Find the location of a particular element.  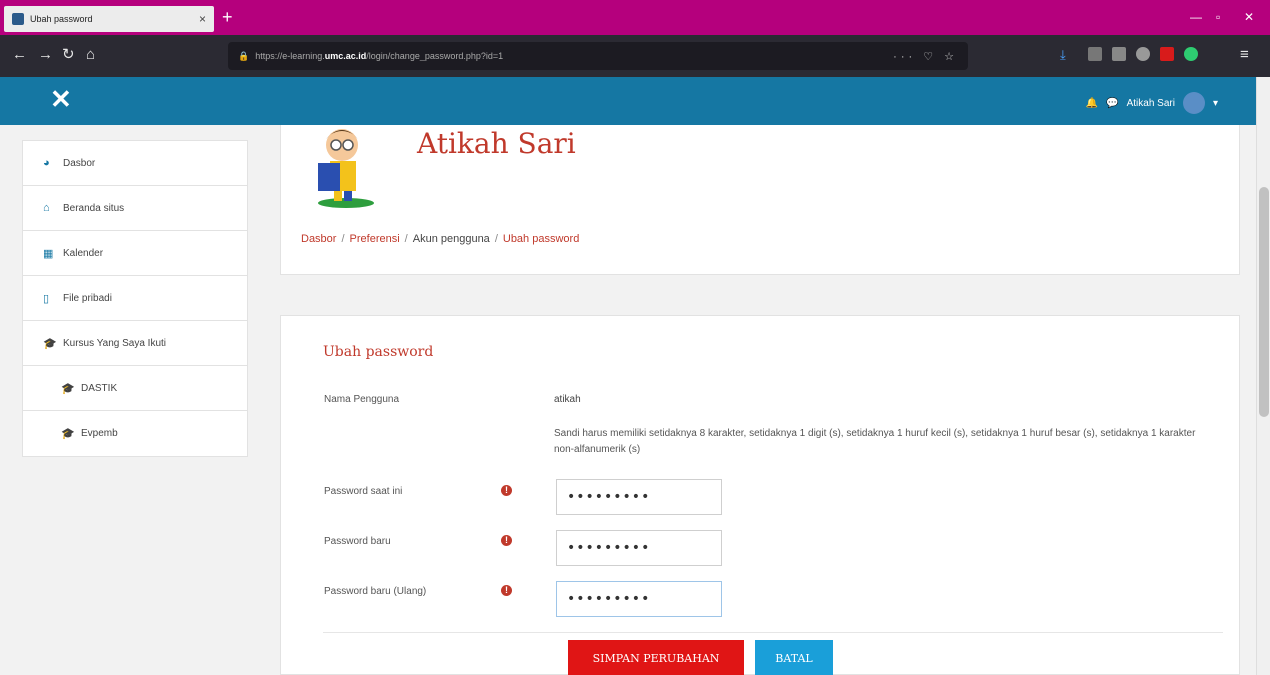

sidebar-item-beranda: ⌂ Beranda situs is located at coordinates (135, 208).